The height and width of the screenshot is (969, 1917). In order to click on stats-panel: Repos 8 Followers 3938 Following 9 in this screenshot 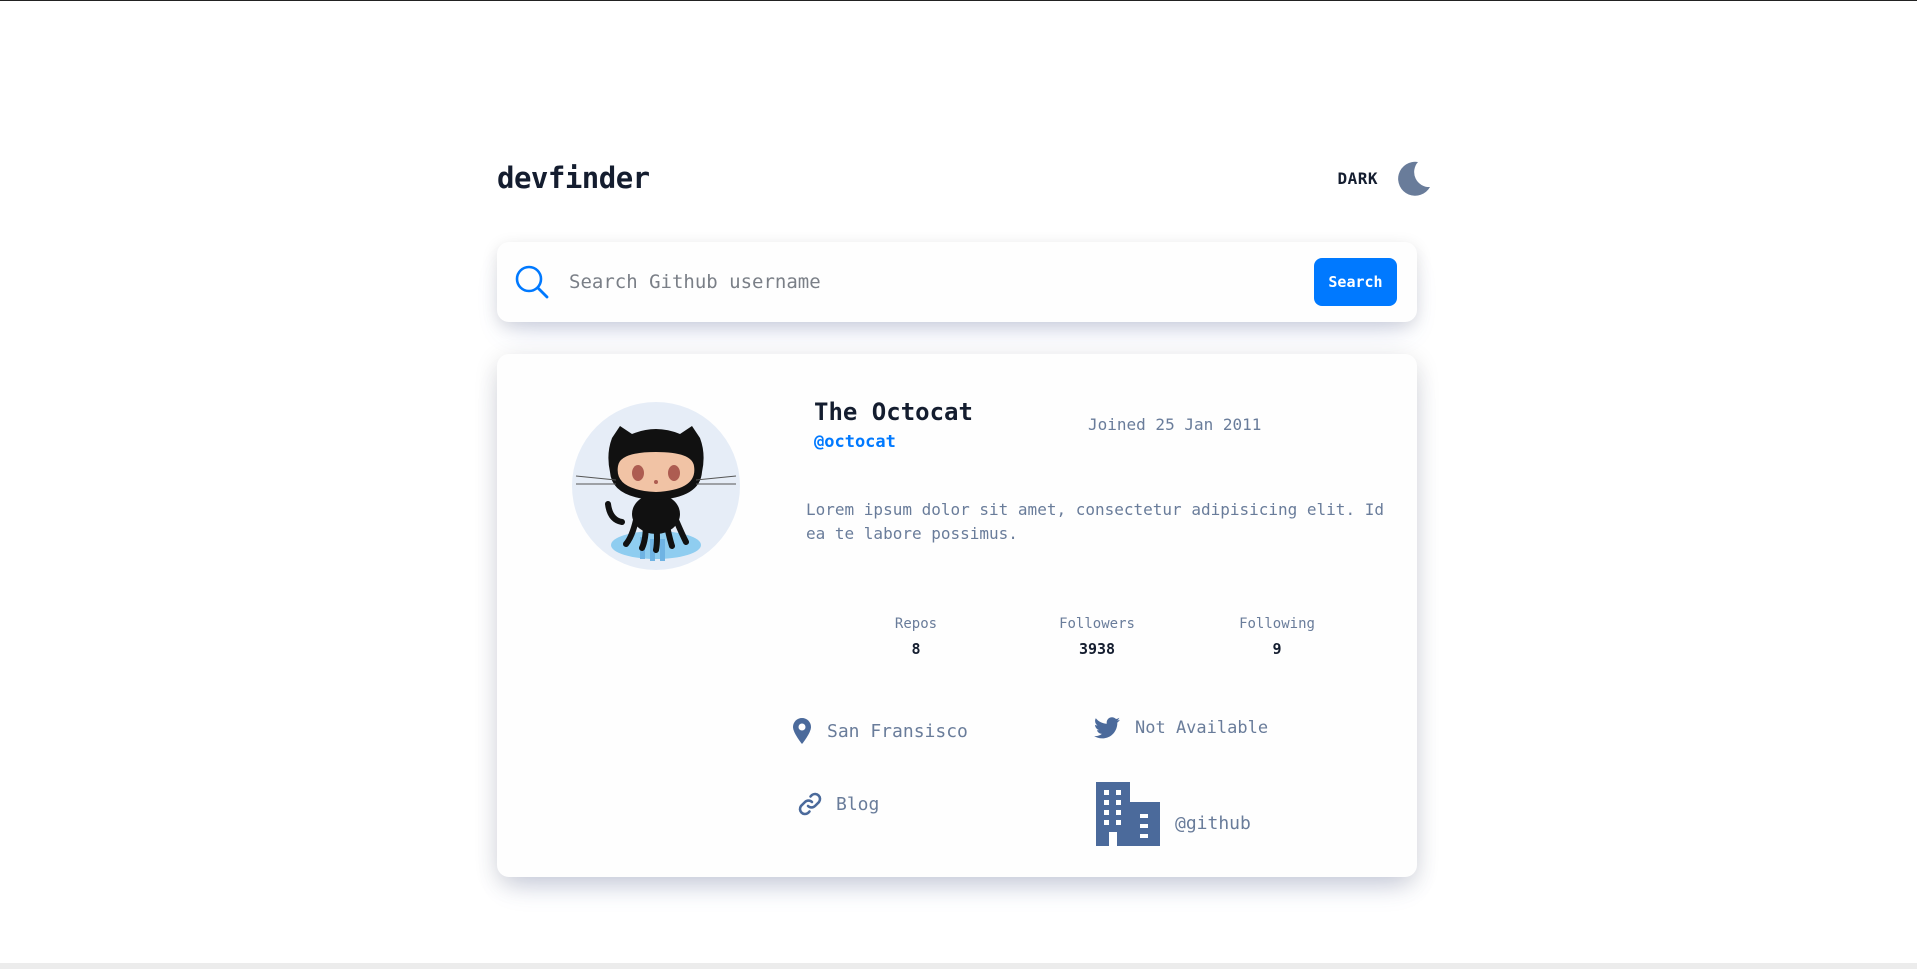, I will do `click(1106, 646)`.